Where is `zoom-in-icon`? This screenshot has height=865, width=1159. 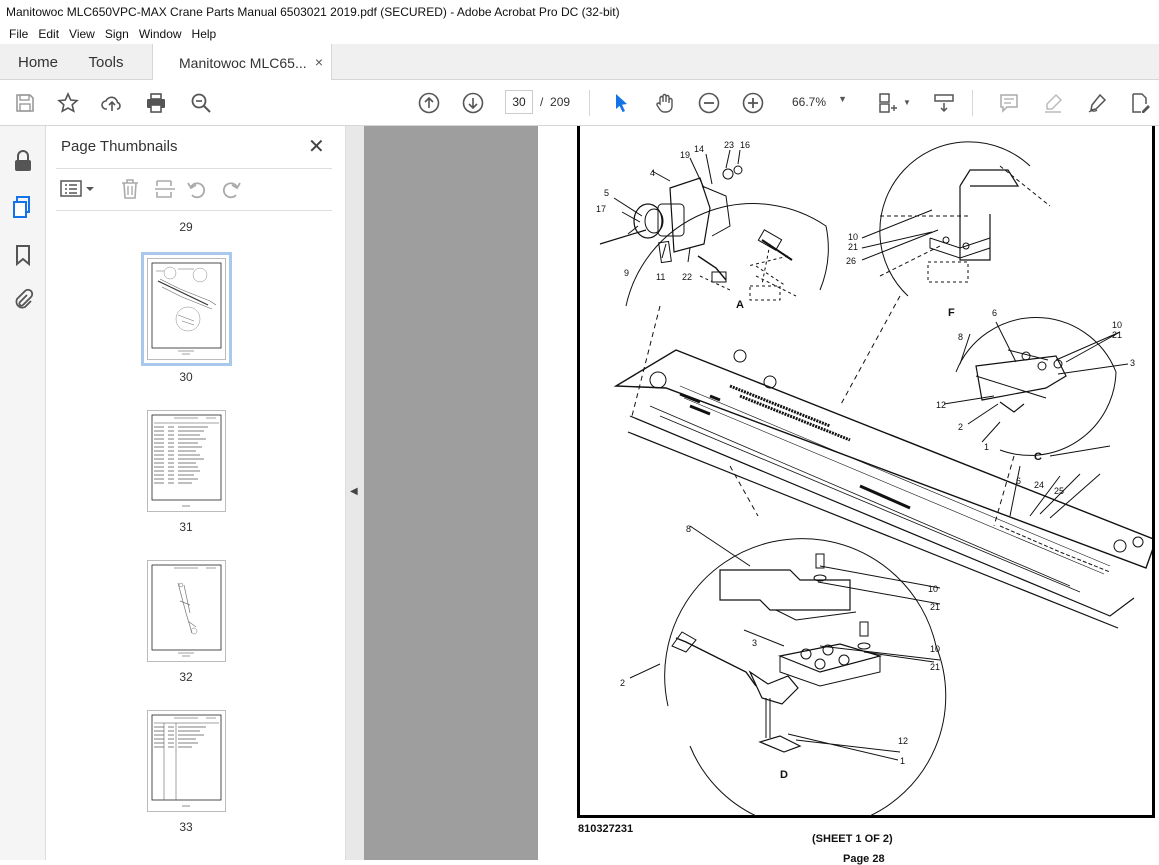 zoom-in-icon is located at coordinates (753, 103).